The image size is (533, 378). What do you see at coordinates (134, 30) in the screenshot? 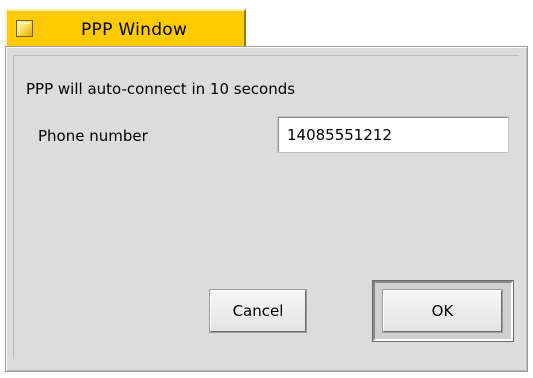
I see `window-title: PPP Window` at bounding box center [134, 30].